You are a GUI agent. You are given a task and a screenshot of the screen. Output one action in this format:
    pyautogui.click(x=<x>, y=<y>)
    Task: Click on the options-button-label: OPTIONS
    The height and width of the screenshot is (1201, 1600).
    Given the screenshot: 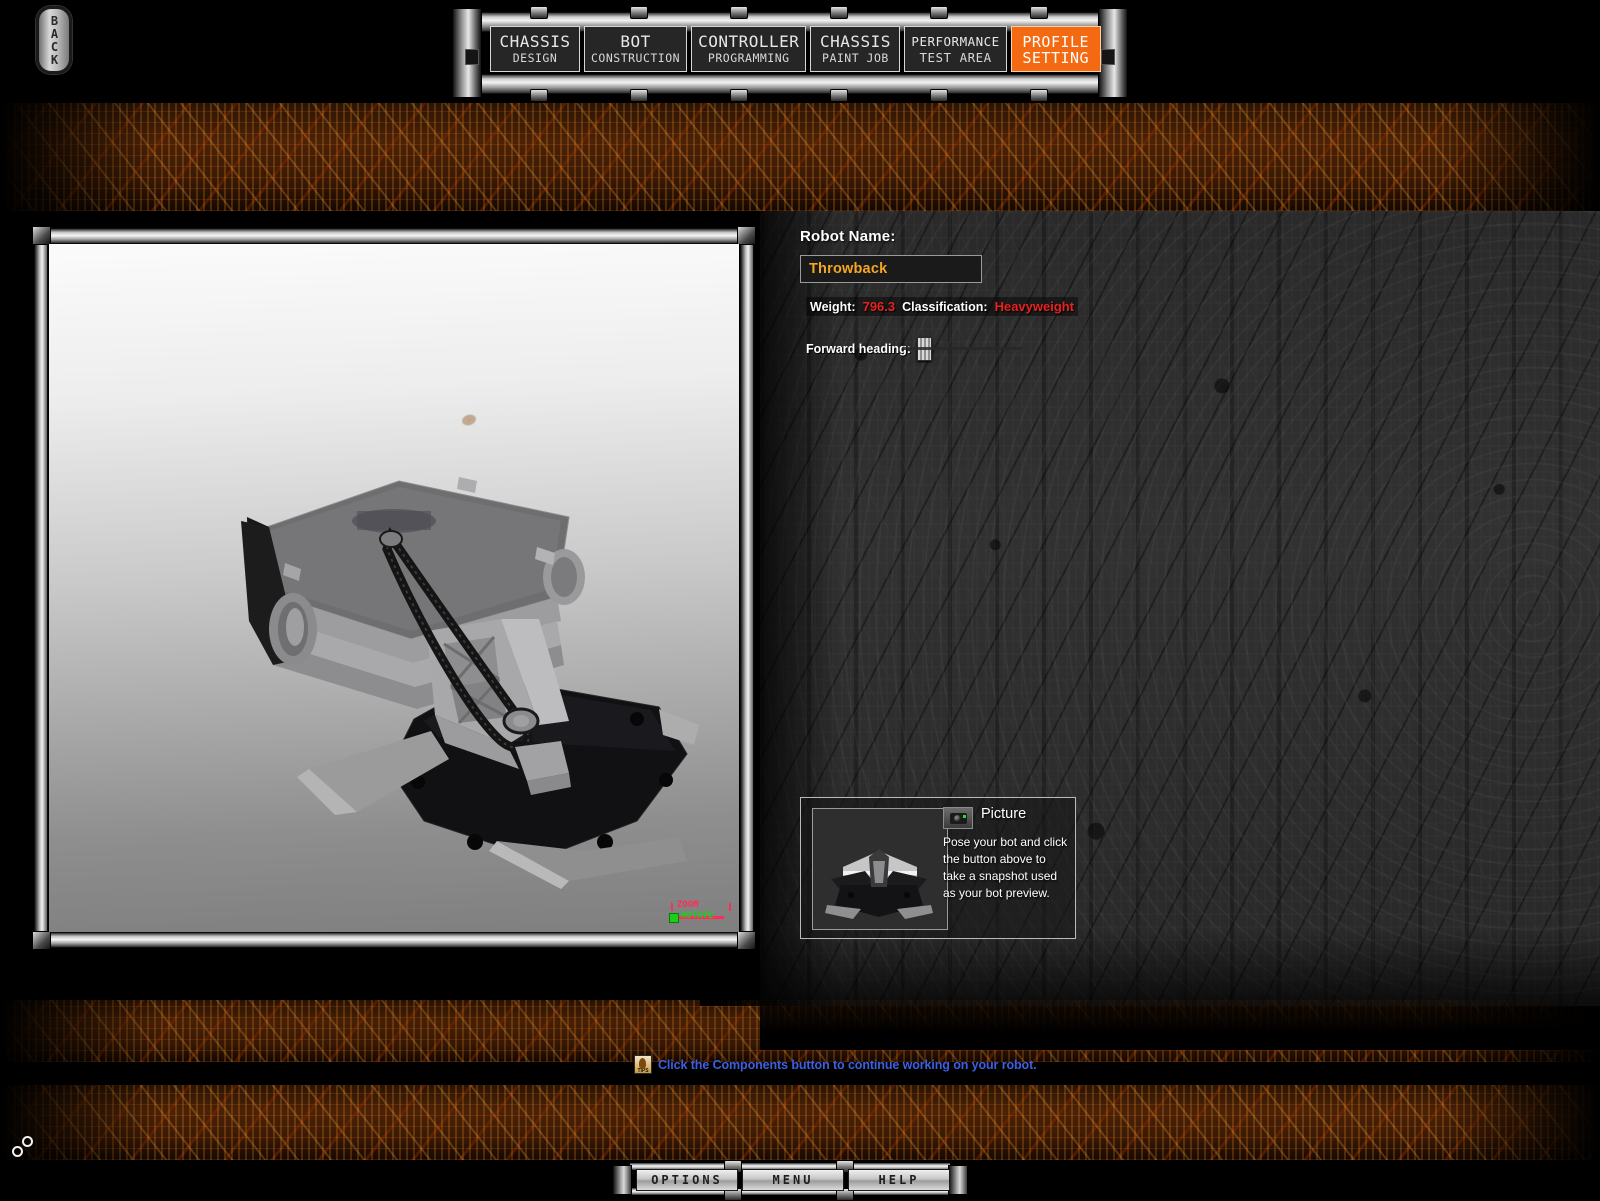 What is the action you would take?
    pyautogui.click(x=687, y=1180)
    